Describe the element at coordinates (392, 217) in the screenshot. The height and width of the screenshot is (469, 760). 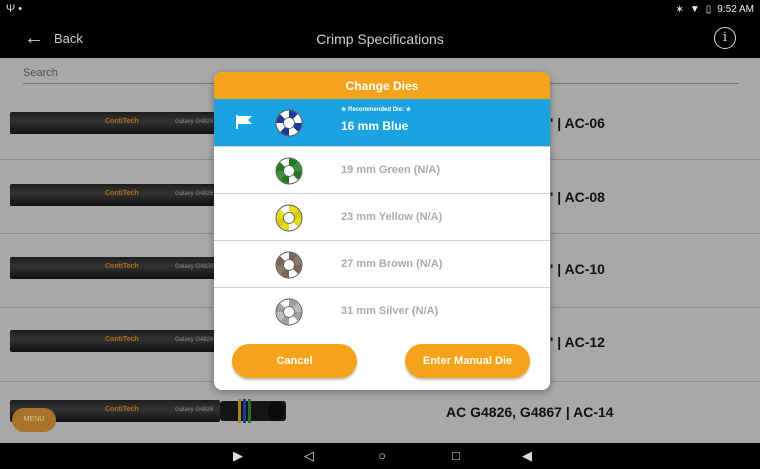
I see `die-label: 23 mm Yellow (N/A)` at that location.